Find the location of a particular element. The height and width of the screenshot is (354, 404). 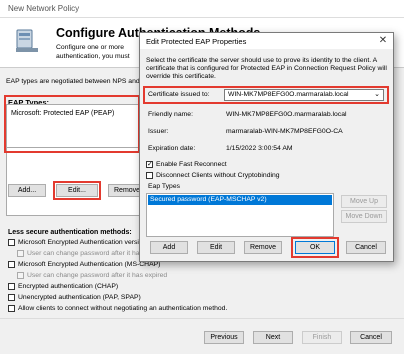

highlight-ok-button is located at coordinates (315, 247).